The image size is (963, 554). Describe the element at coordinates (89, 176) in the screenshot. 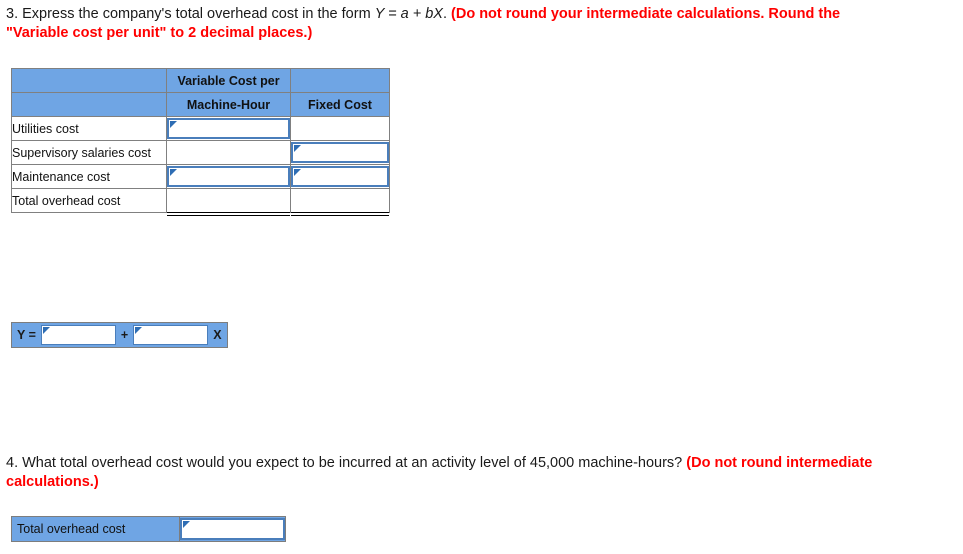

I see `row-label-maintenance-cost: Maintenance cost` at that location.